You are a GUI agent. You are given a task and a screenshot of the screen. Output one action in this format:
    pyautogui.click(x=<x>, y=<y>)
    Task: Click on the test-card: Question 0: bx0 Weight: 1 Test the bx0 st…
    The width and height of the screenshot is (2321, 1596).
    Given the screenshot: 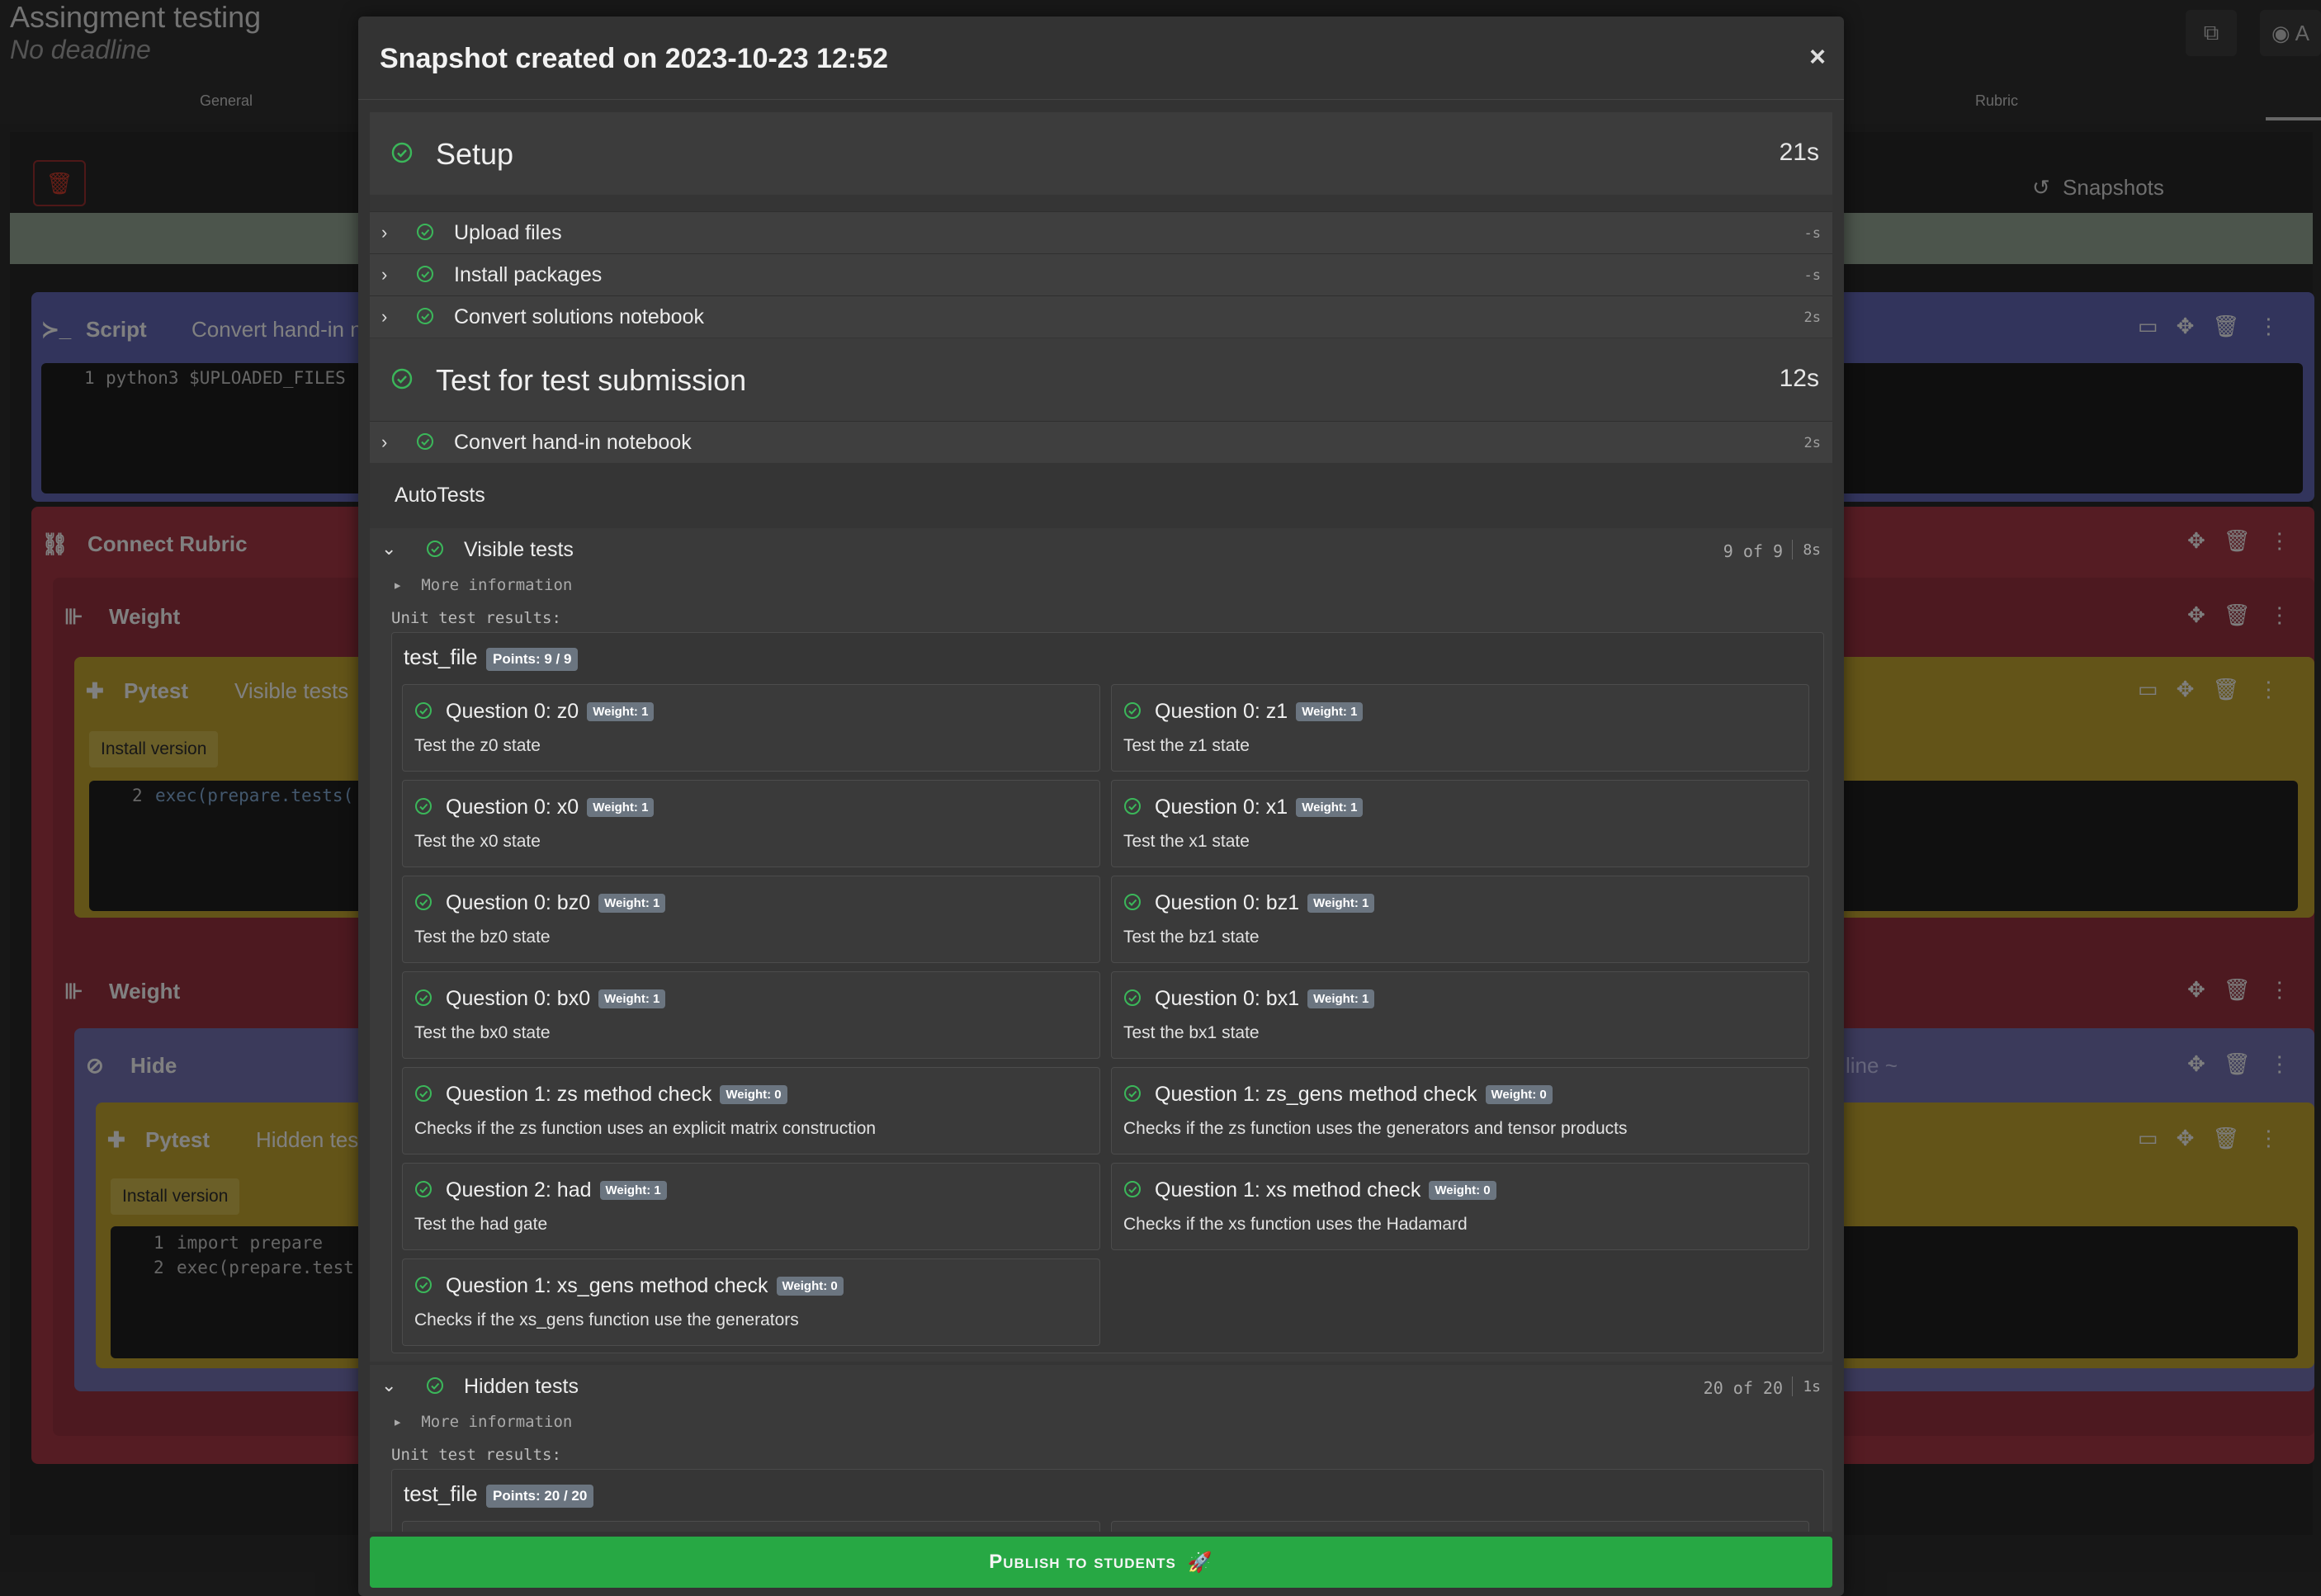 What is the action you would take?
    pyautogui.click(x=751, y=1015)
    